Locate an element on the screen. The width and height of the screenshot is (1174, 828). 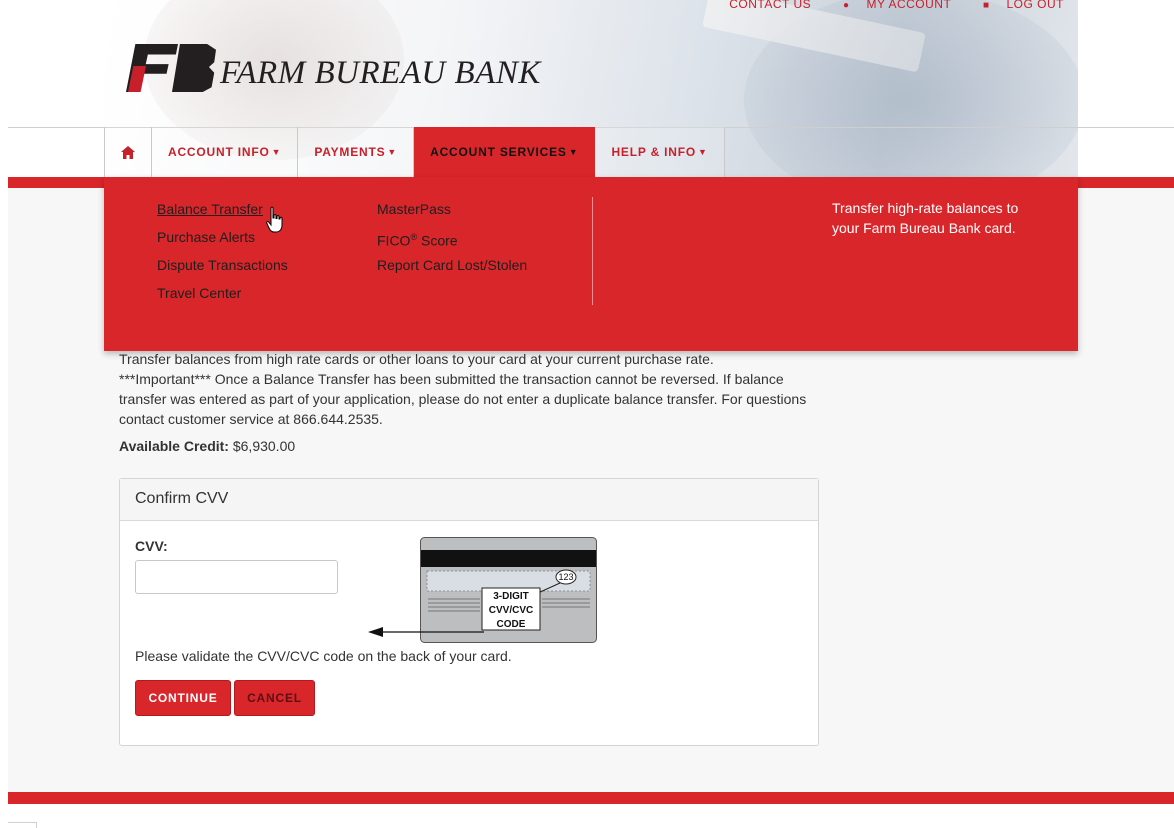
card-caption-line-1: 3-DIGIT is located at coordinates (511, 596).